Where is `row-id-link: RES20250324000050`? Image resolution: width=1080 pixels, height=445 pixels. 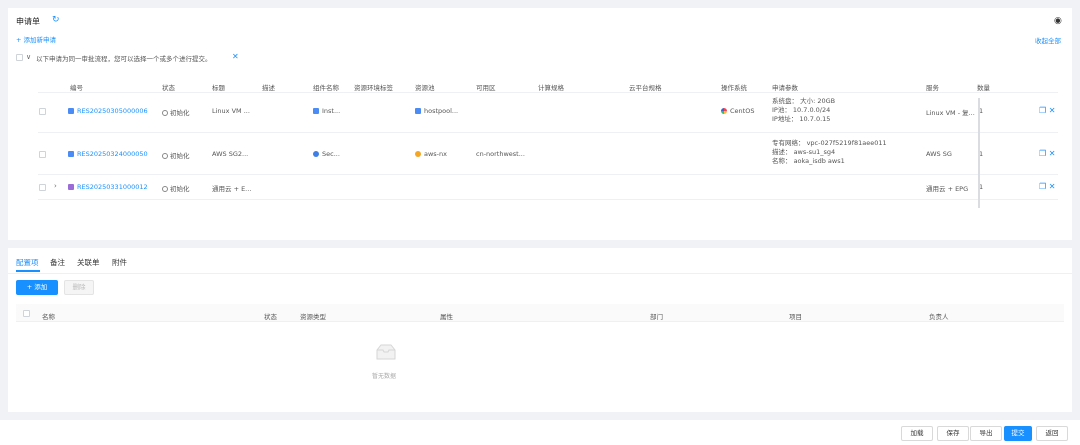 row-id-link: RES20250324000050 is located at coordinates (108, 154).